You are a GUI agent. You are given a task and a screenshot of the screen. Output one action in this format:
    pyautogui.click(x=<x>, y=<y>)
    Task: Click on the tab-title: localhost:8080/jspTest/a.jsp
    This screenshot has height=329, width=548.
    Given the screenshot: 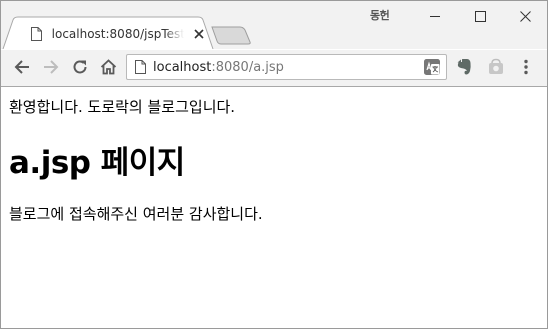 What is the action you would take?
    pyautogui.click(x=117, y=33)
    